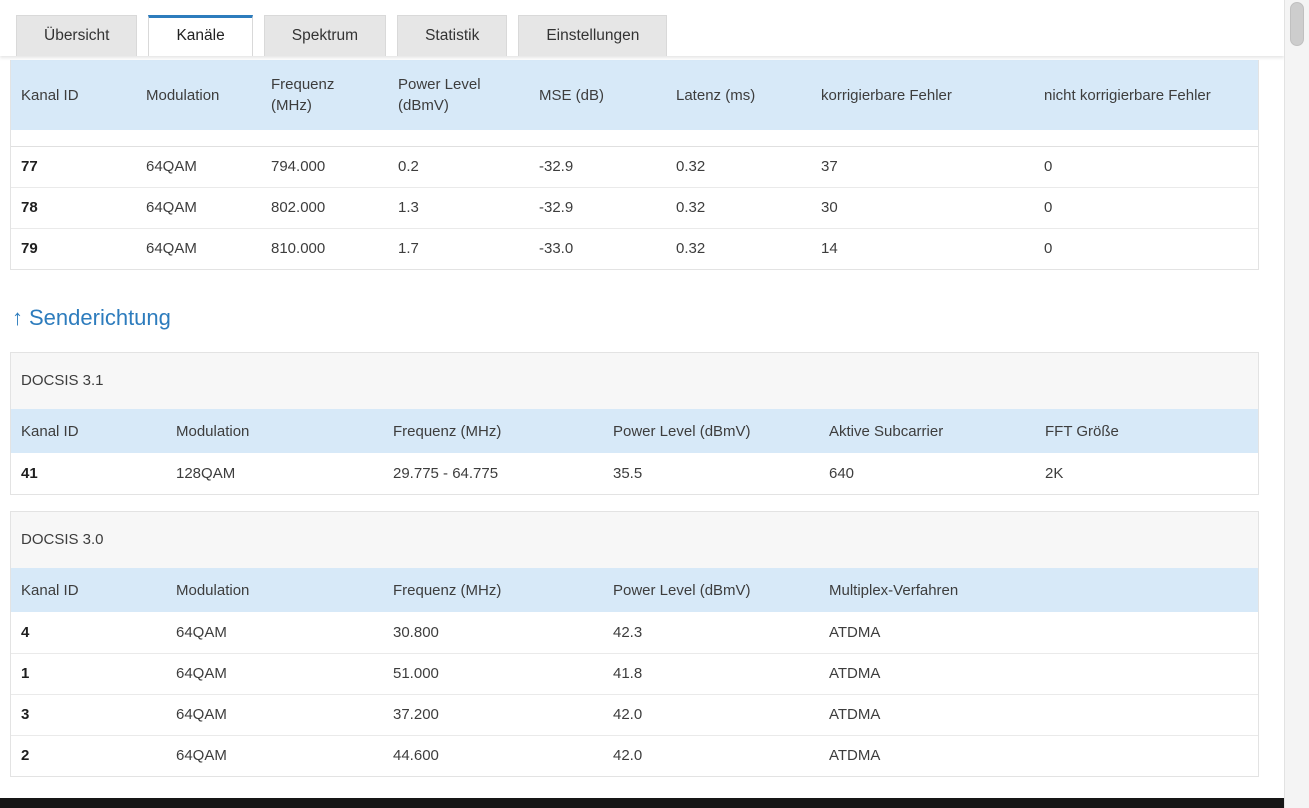 The width and height of the screenshot is (1309, 808). What do you see at coordinates (206, 473) in the screenshot?
I see `table-cell: 128QAM` at bounding box center [206, 473].